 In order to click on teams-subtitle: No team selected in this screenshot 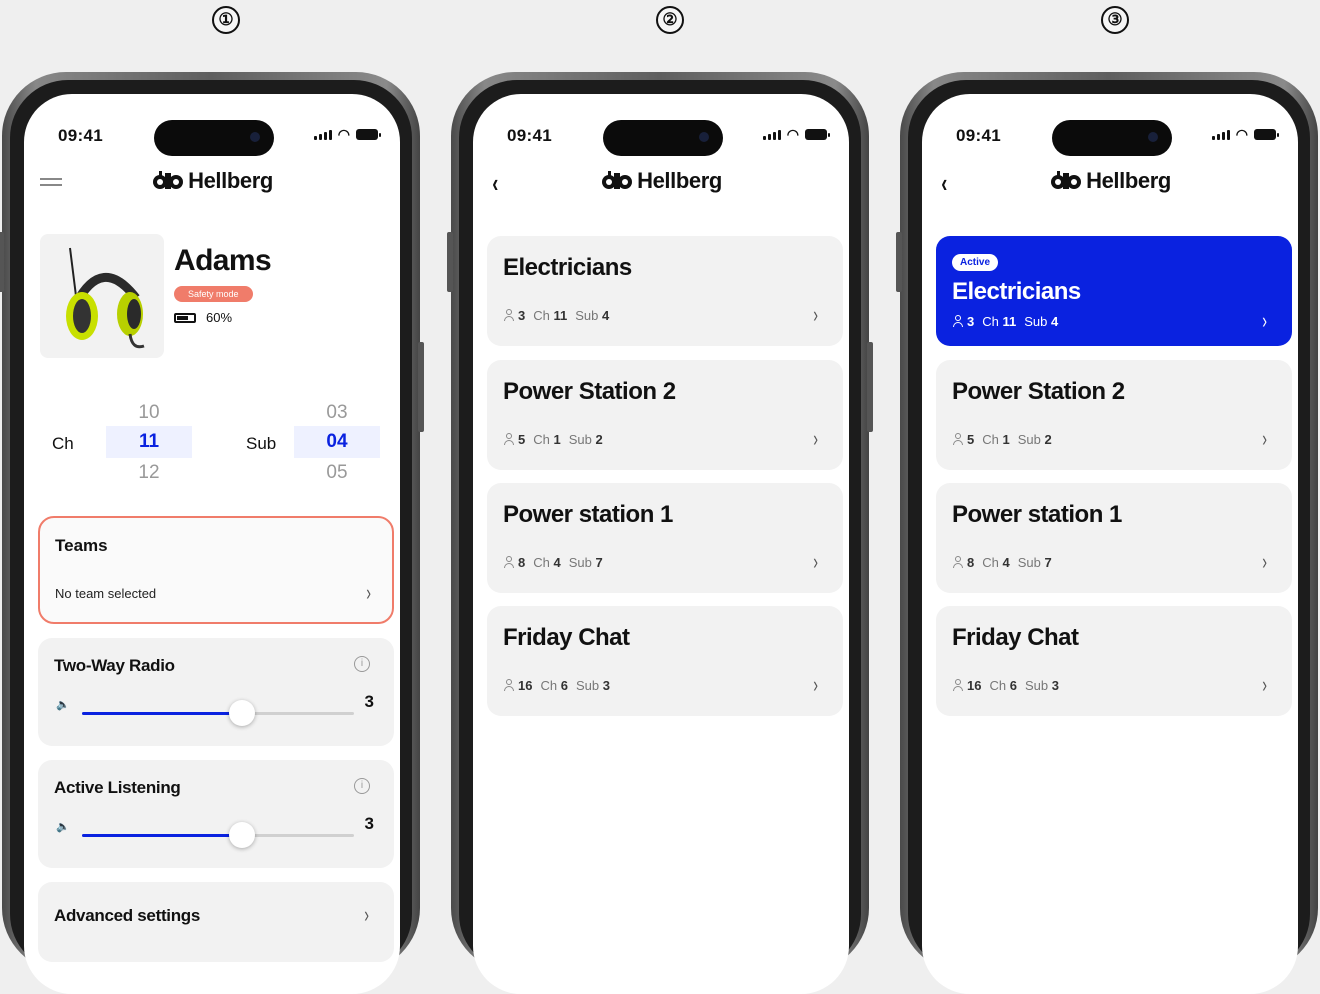, I will do `click(106, 593)`.